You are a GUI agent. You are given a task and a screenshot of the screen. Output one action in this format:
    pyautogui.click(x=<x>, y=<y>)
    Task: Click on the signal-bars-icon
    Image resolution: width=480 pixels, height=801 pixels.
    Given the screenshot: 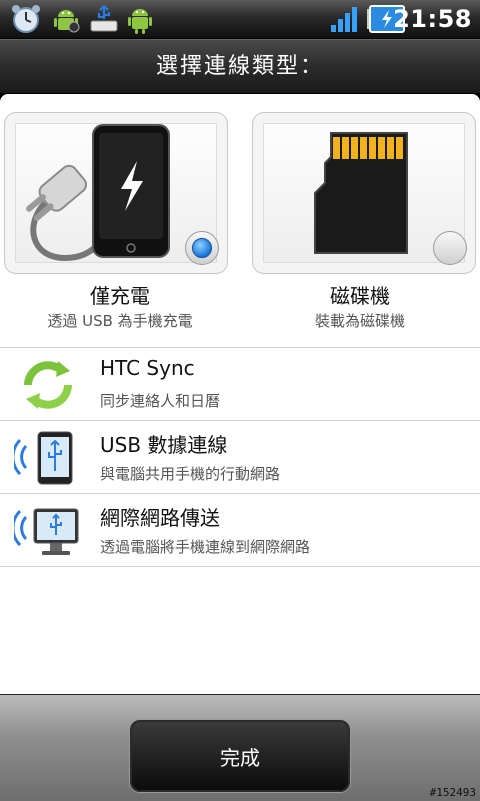 What is the action you would take?
    pyautogui.click(x=344, y=19)
    